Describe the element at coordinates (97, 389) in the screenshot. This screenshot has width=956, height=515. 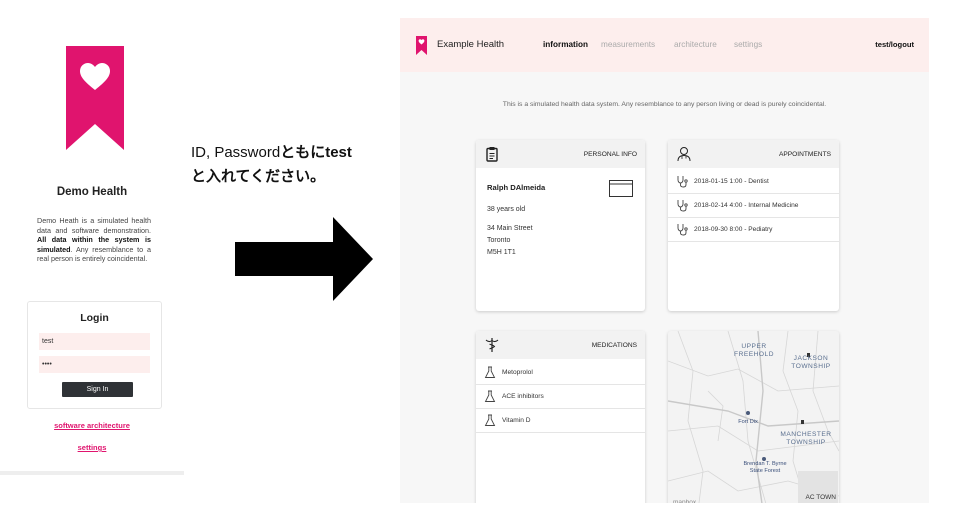
I see `sign-in-button: Sign In` at that location.